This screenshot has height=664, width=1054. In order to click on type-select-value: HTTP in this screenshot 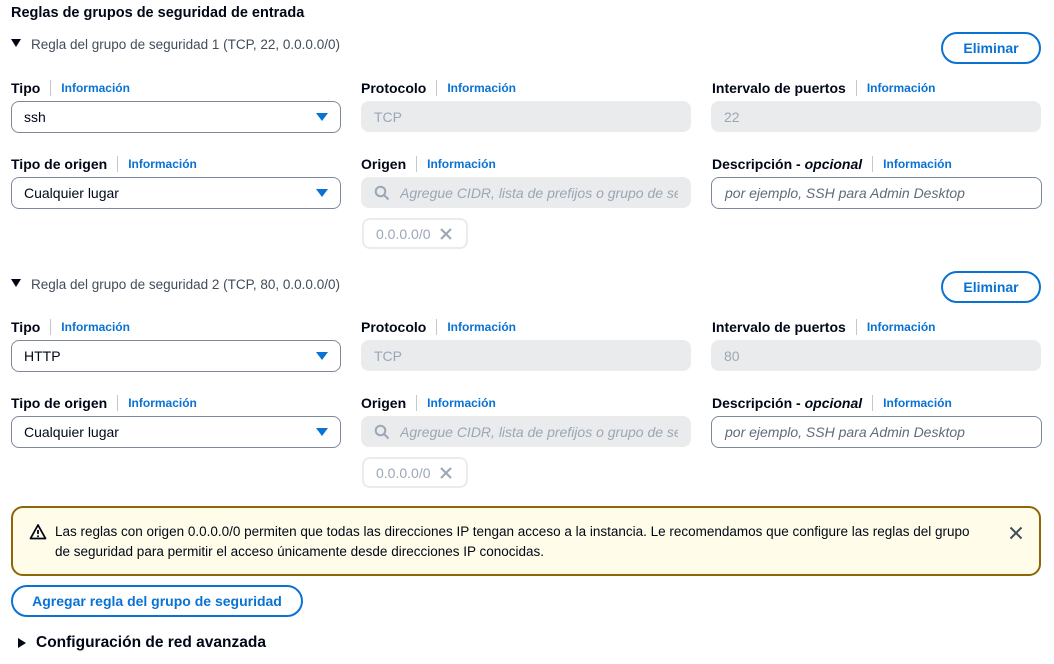, I will do `click(42, 356)`.